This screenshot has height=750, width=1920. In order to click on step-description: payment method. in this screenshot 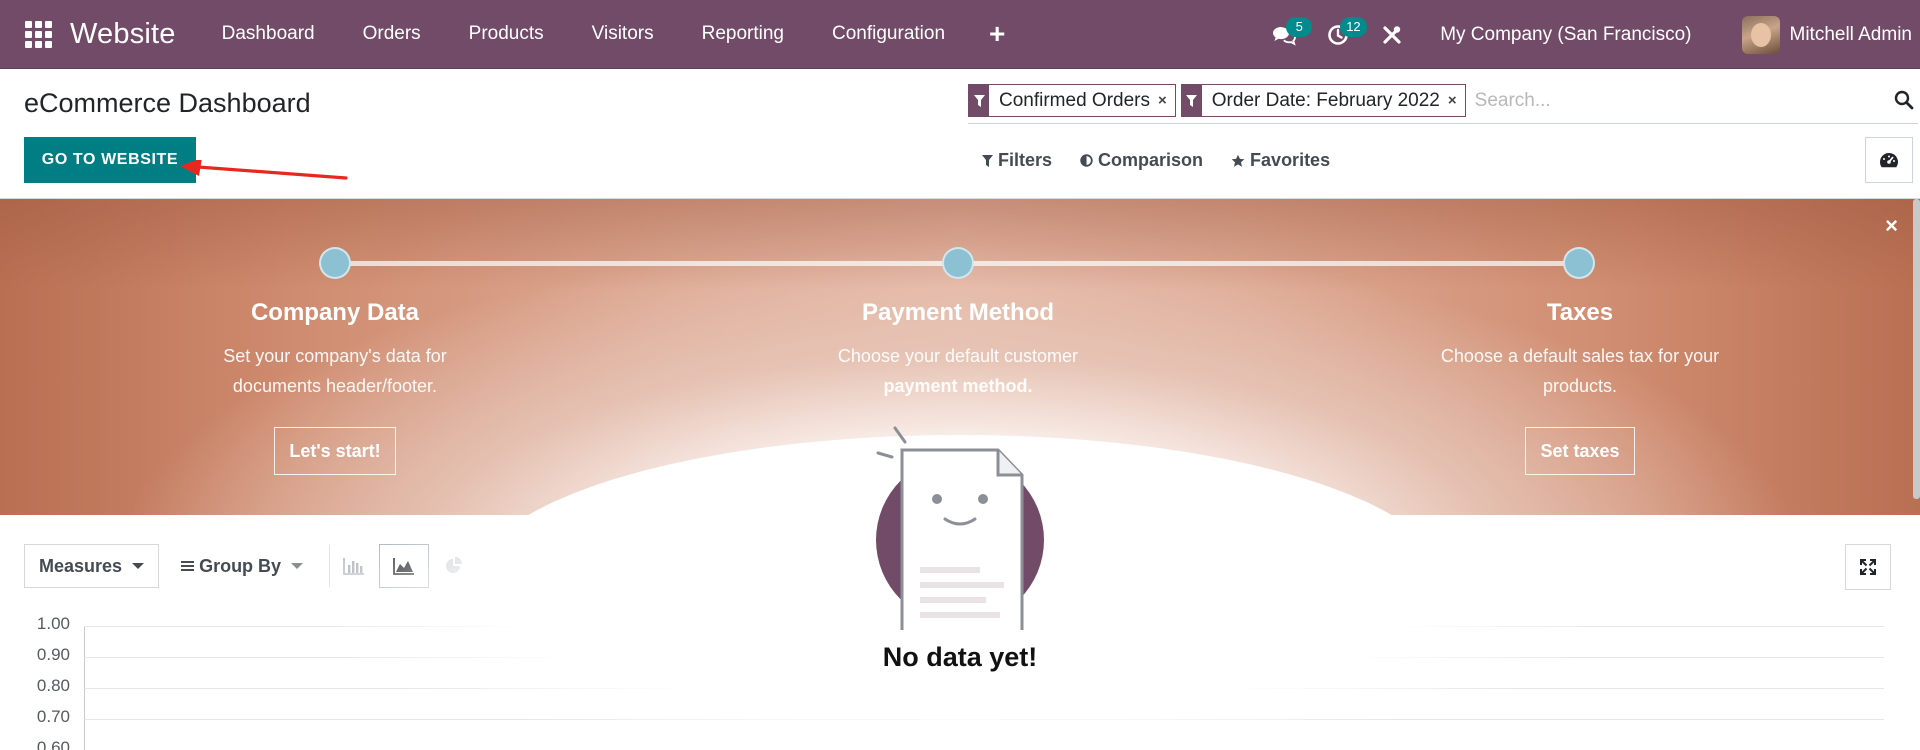, I will do `click(958, 386)`.